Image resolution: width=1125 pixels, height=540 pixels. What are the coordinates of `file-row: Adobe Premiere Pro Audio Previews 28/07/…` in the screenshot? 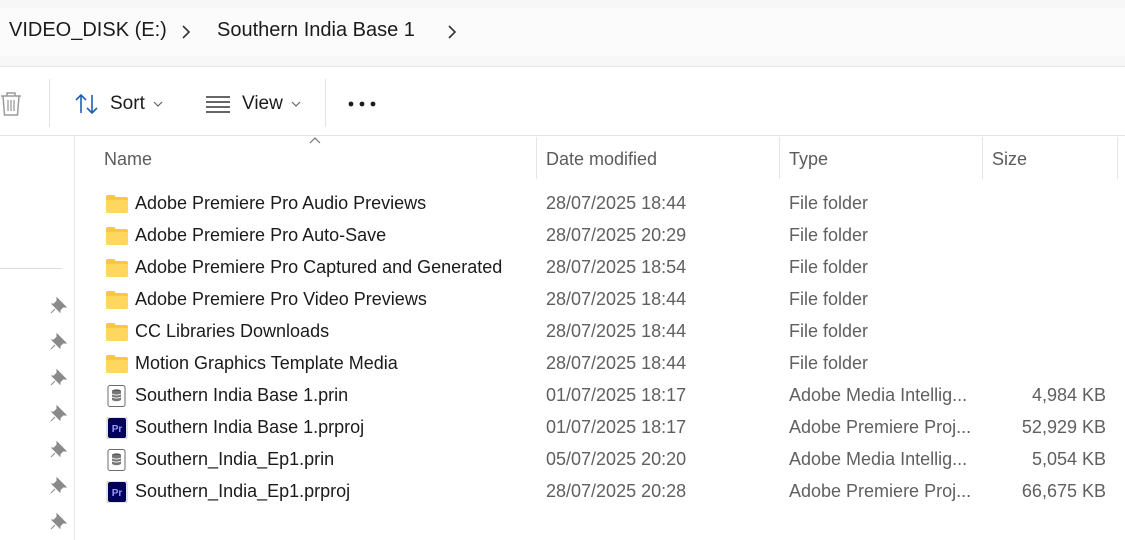 It's located at (600, 204).